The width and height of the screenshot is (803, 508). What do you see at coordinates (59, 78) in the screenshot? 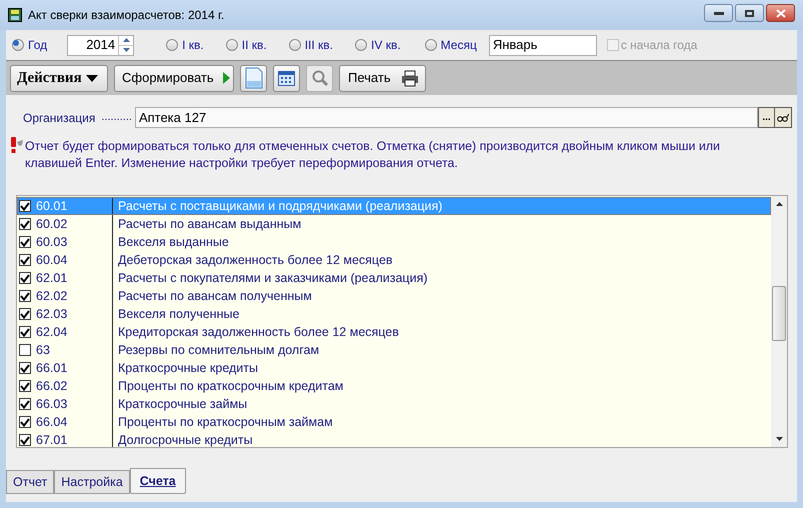
I see `actions-button: Действия` at bounding box center [59, 78].